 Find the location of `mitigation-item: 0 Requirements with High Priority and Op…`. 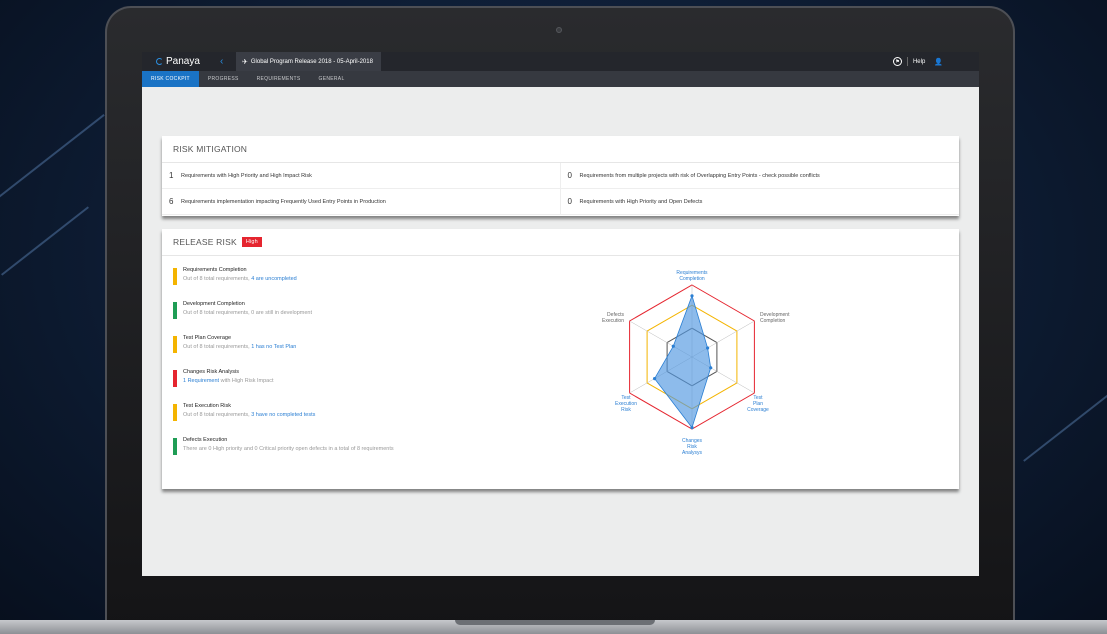

mitigation-item: 0 Requirements with High Priority and Op… is located at coordinates (759, 202).